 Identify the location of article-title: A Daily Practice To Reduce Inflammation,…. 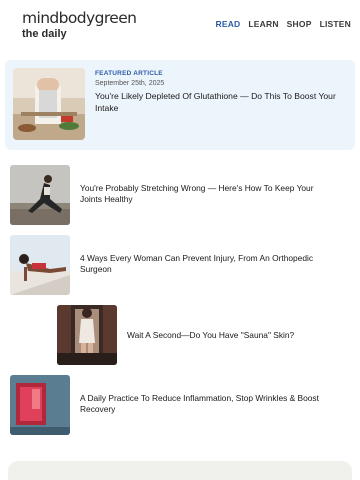
(205, 404).